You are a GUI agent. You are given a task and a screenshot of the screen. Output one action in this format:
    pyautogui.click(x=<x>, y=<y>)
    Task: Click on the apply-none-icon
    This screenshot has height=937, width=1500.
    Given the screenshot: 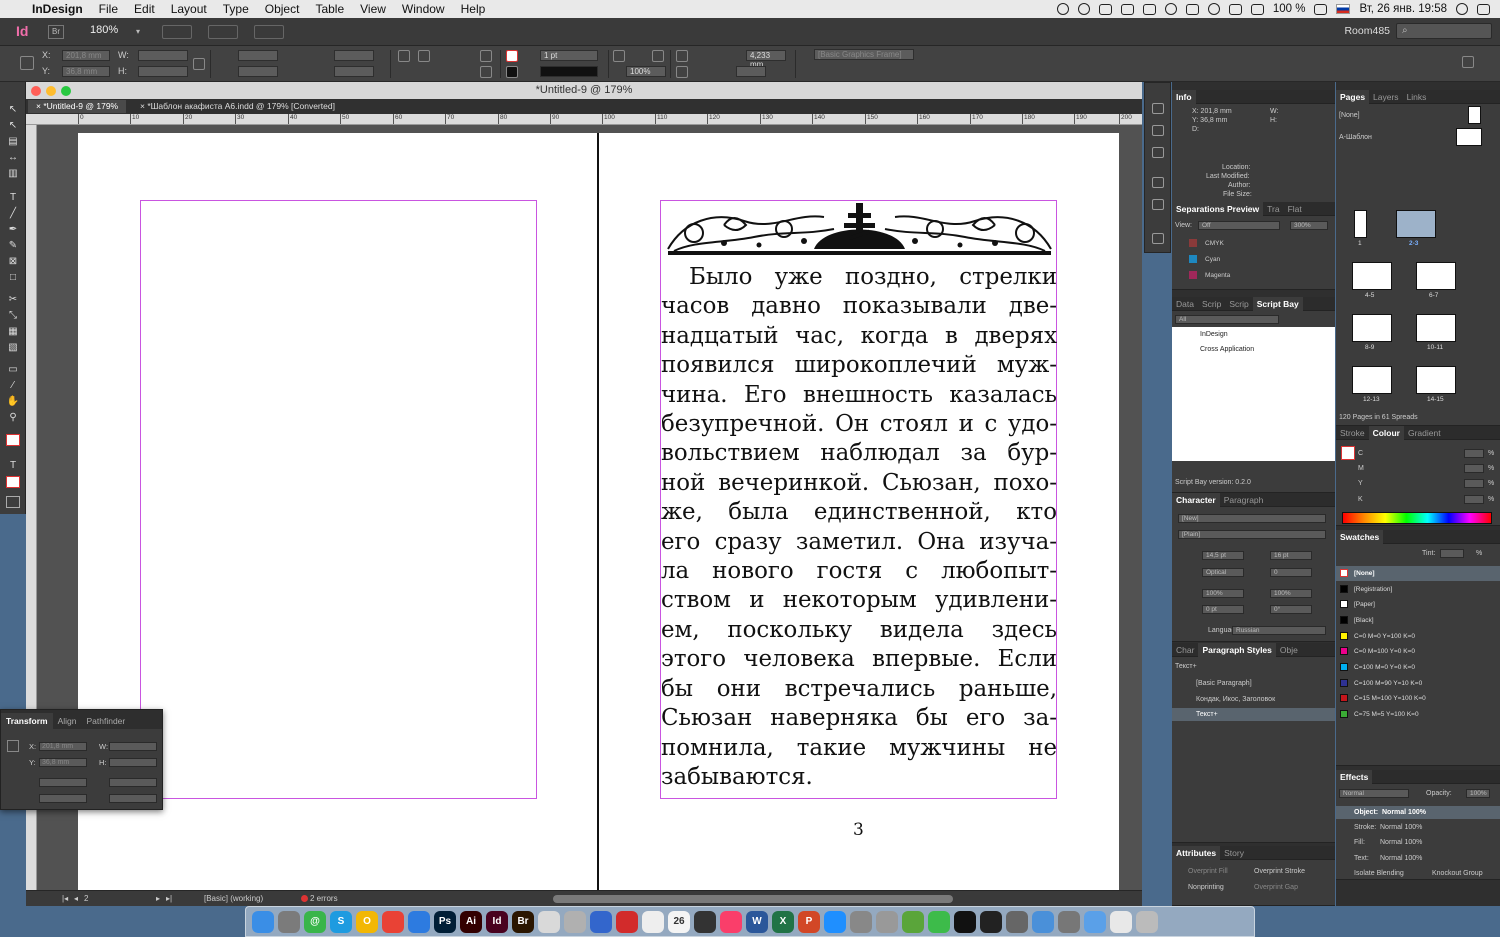 What is the action you would take?
    pyautogui.click(x=13, y=482)
    